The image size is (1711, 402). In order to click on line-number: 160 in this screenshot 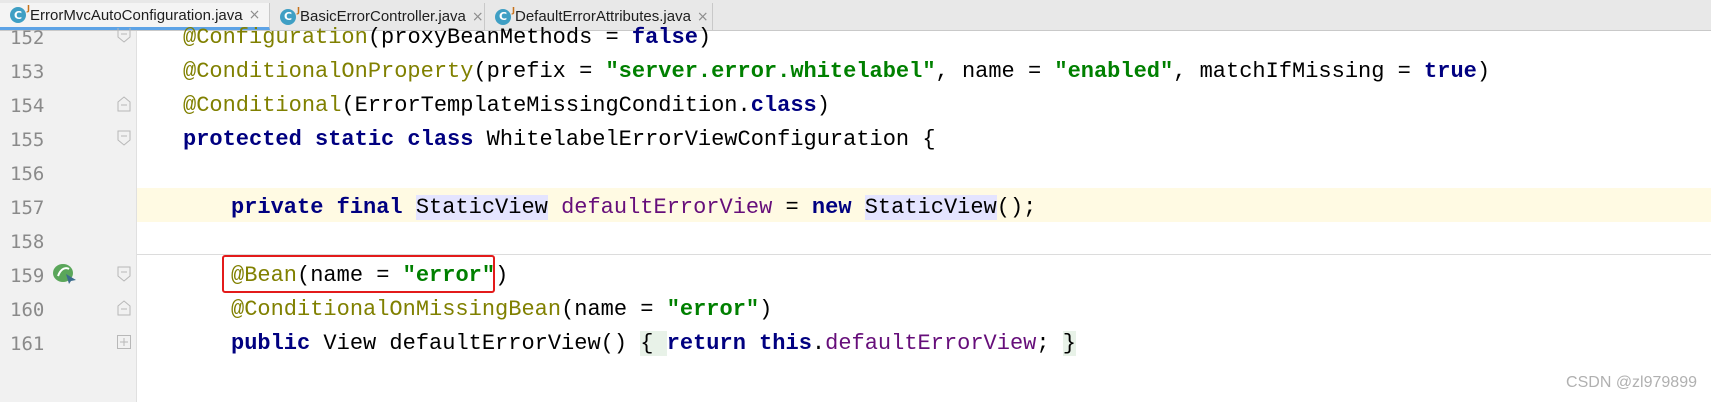, I will do `click(27, 310)`.